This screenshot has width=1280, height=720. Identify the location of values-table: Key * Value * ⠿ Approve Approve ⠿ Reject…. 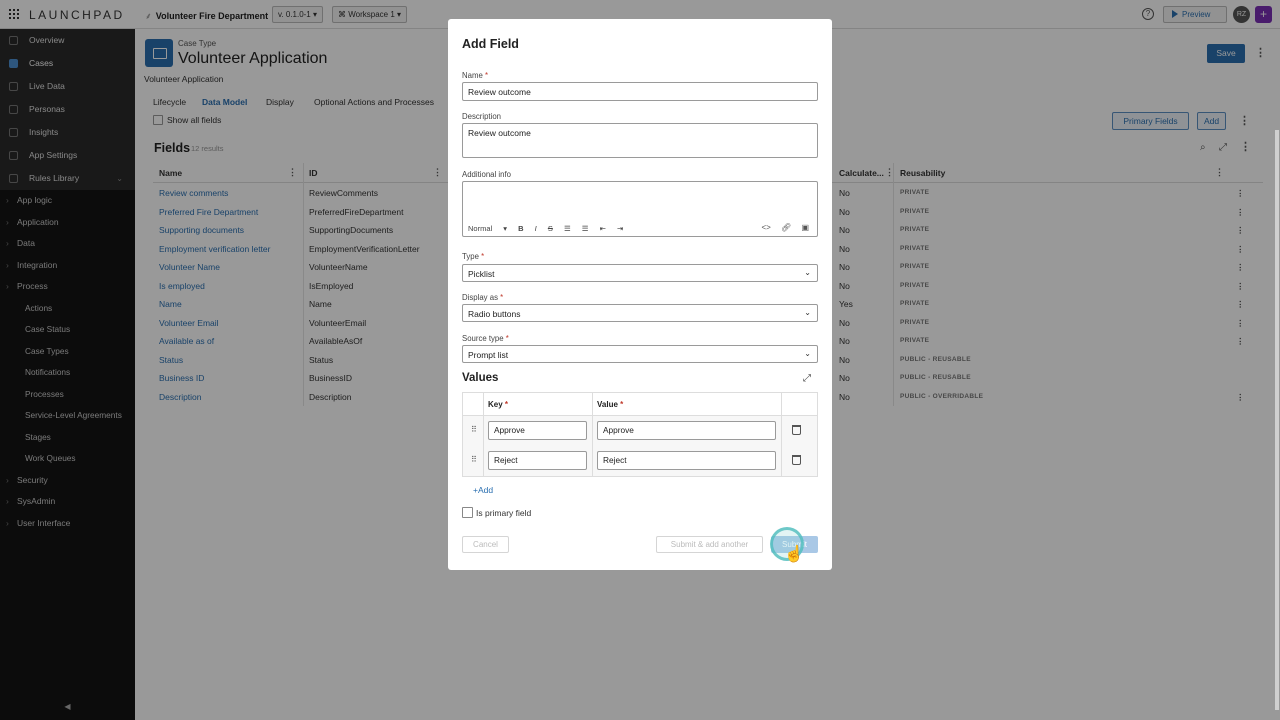
(640, 434).